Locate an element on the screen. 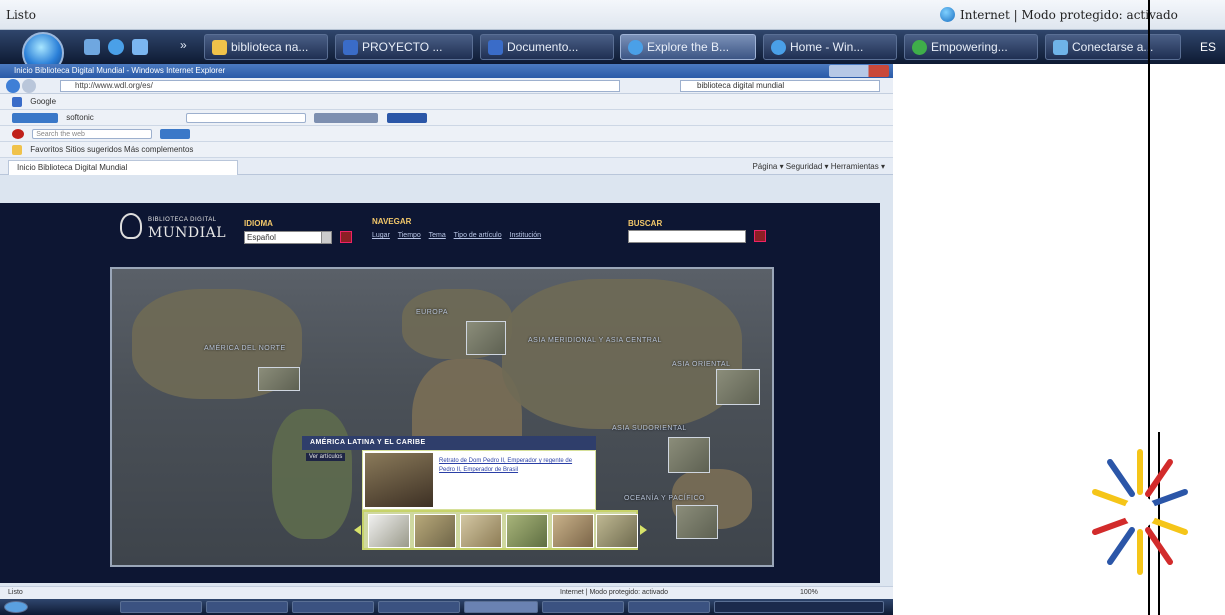  ver-articulos-link: Ver artículos is located at coordinates (326, 457).